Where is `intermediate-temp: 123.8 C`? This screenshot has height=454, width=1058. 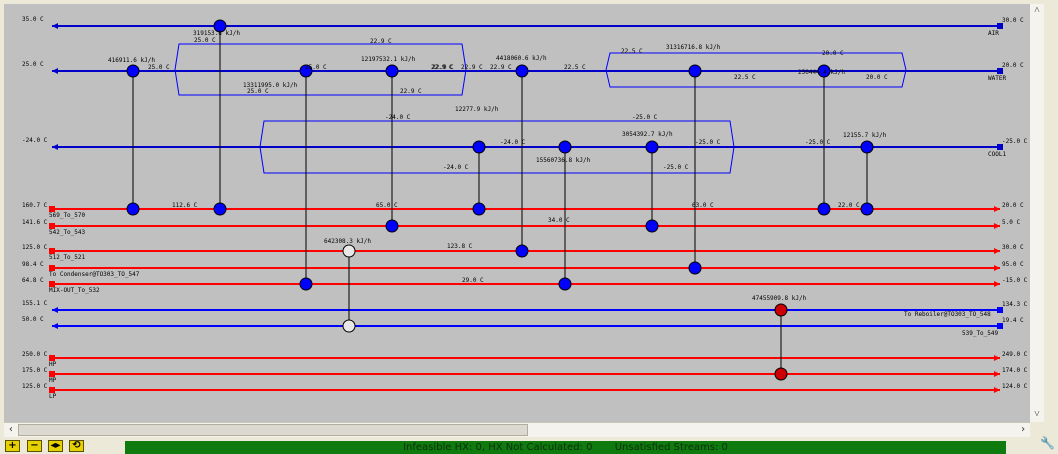
intermediate-temp: 123.8 C is located at coordinates (460, 246).